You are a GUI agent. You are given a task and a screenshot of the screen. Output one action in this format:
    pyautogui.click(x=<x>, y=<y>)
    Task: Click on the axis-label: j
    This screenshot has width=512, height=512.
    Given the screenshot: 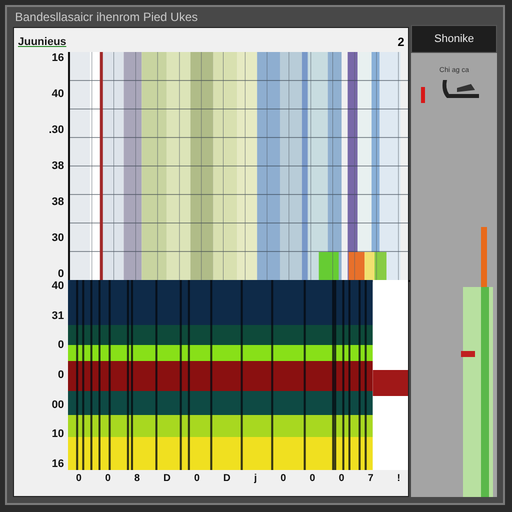 What is the action you would take?
    pyautogui.click(x=255, y=479)
    